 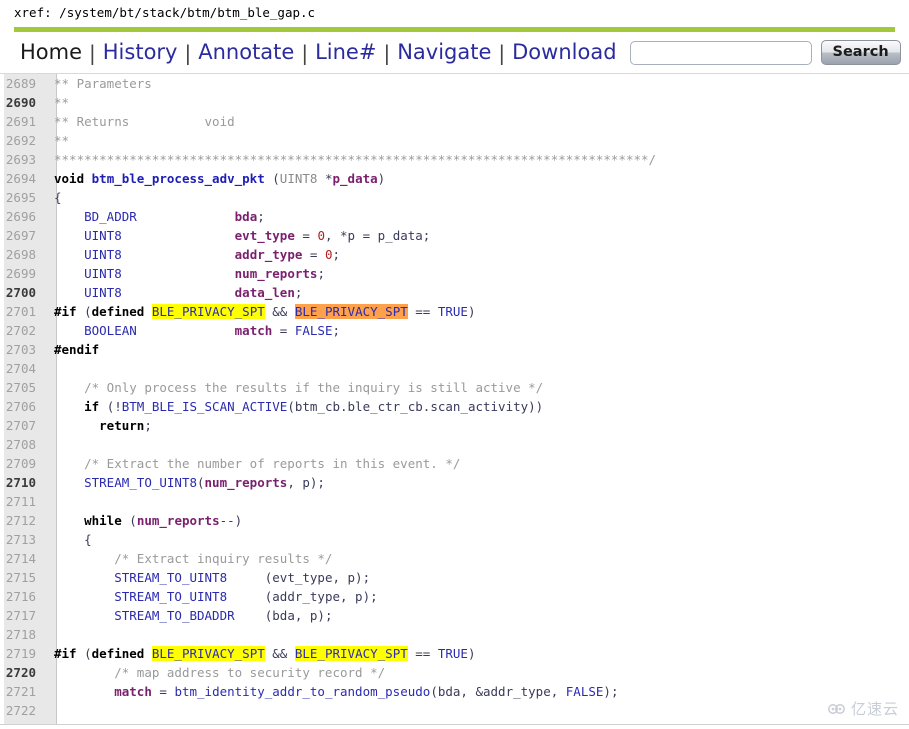 What do you see at coordinates (110, 216) in the screenshot?
I see `code-token: BD_ADDR` at bounding box center [110, 216].